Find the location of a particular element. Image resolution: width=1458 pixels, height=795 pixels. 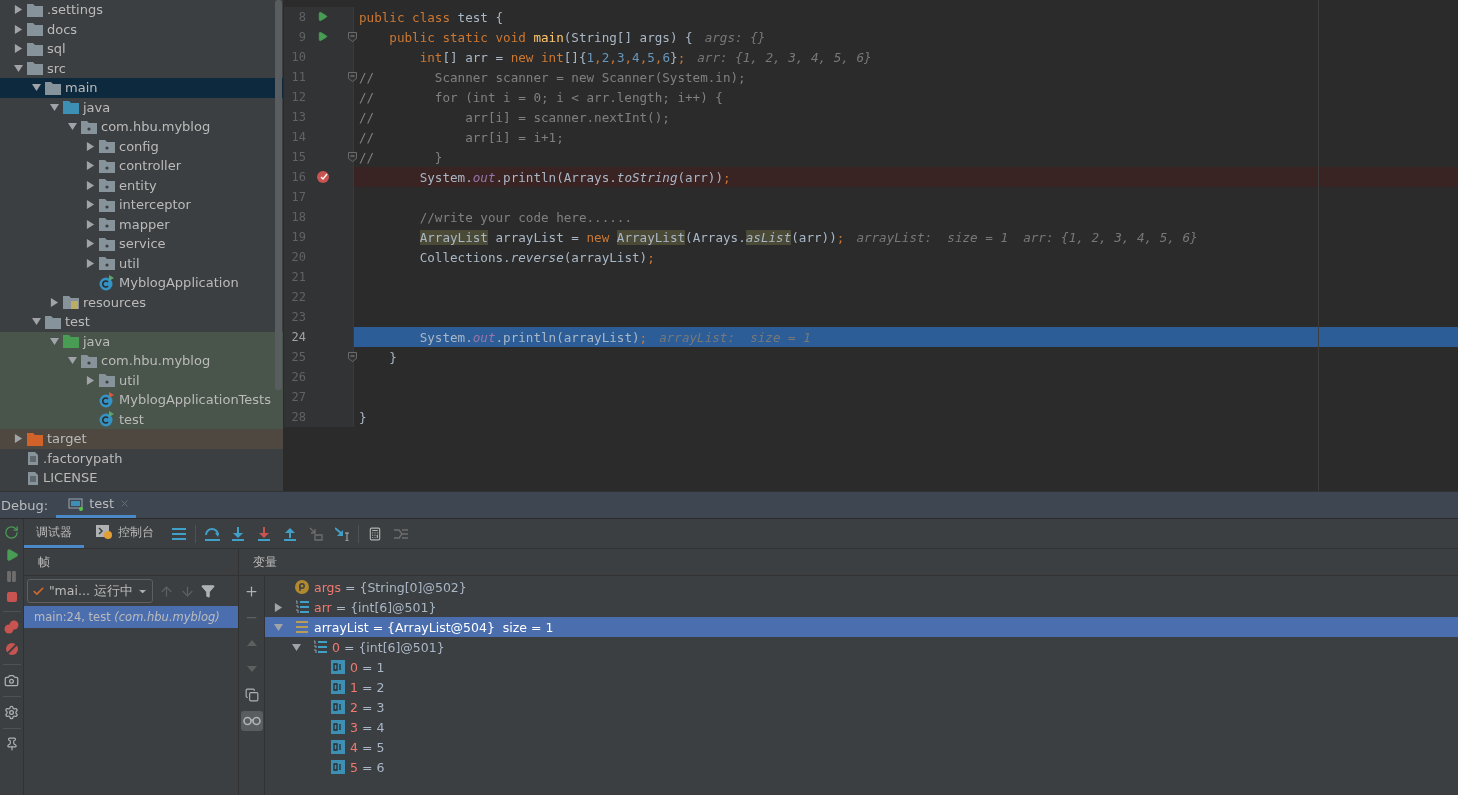

tree-item: .settings is located at coordinates (75, 10).